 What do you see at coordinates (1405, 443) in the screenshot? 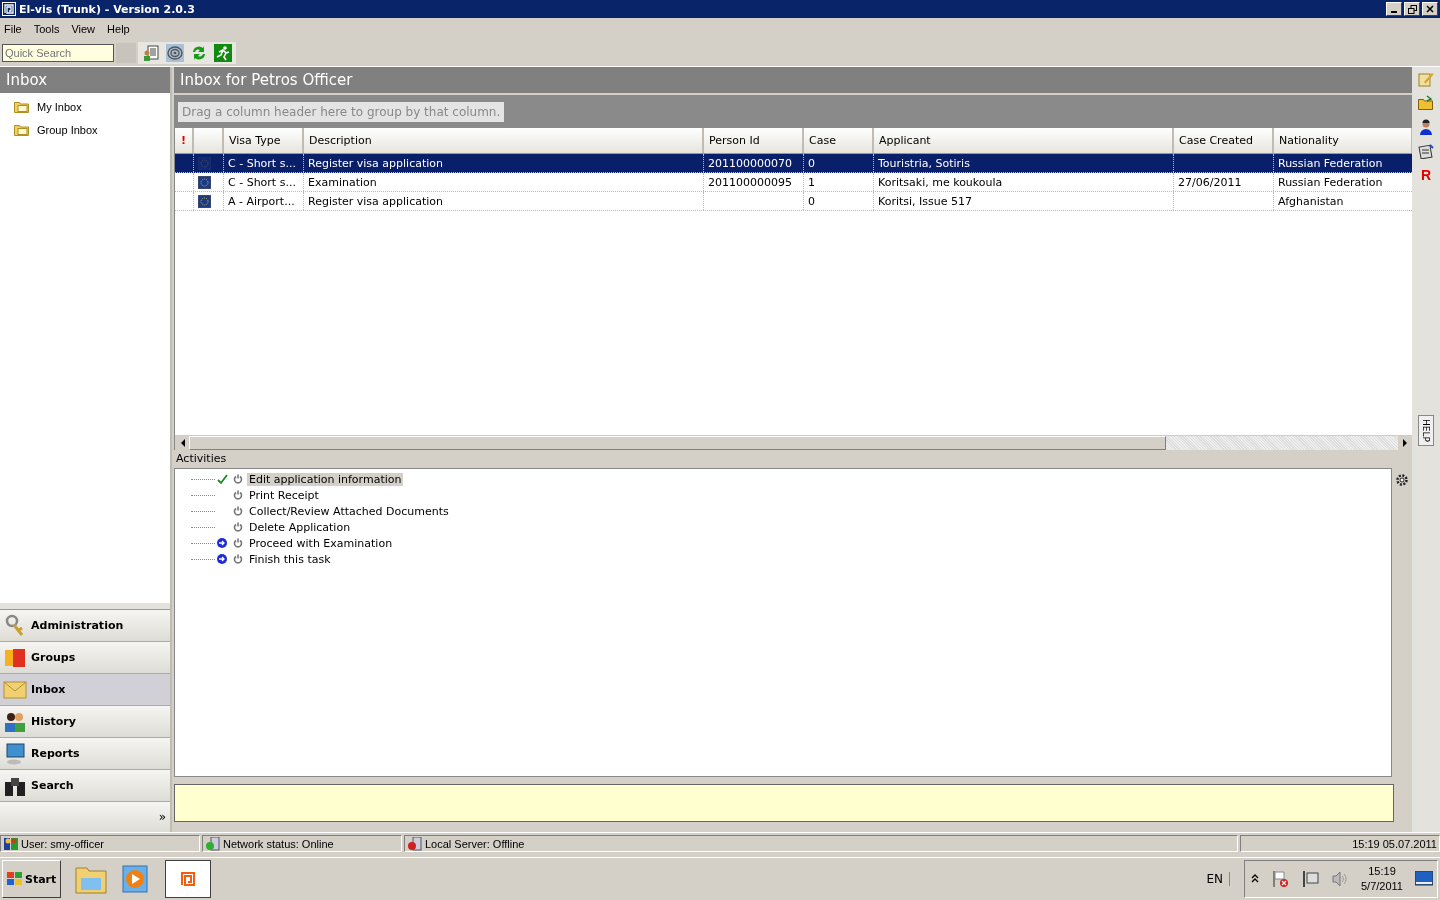
I see `scroll-right-icon` at bounding box center [1405, 443].